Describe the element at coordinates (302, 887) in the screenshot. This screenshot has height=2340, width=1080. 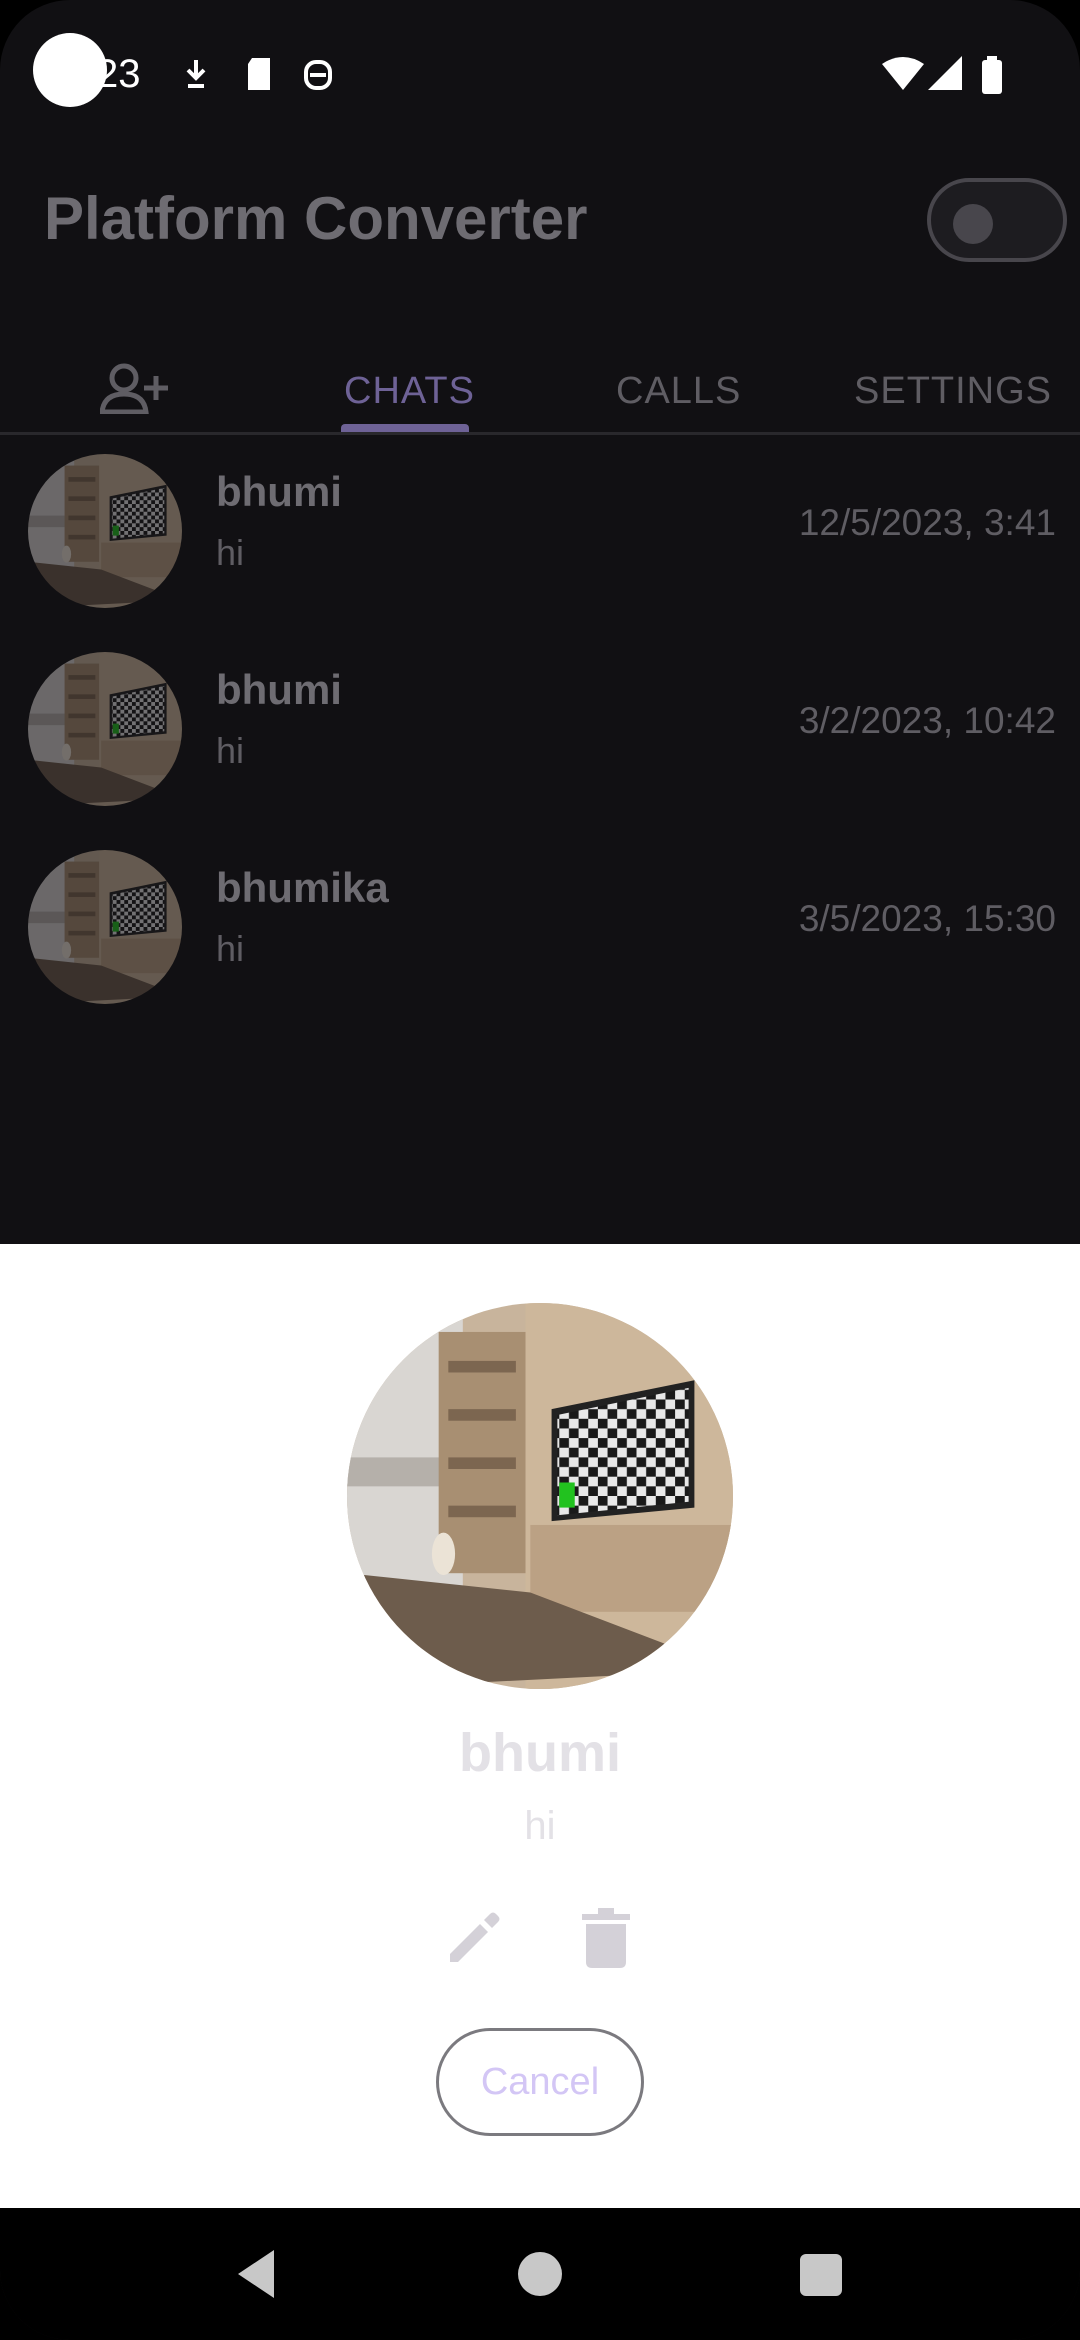
I see `chat-name: bhumika` at that location.